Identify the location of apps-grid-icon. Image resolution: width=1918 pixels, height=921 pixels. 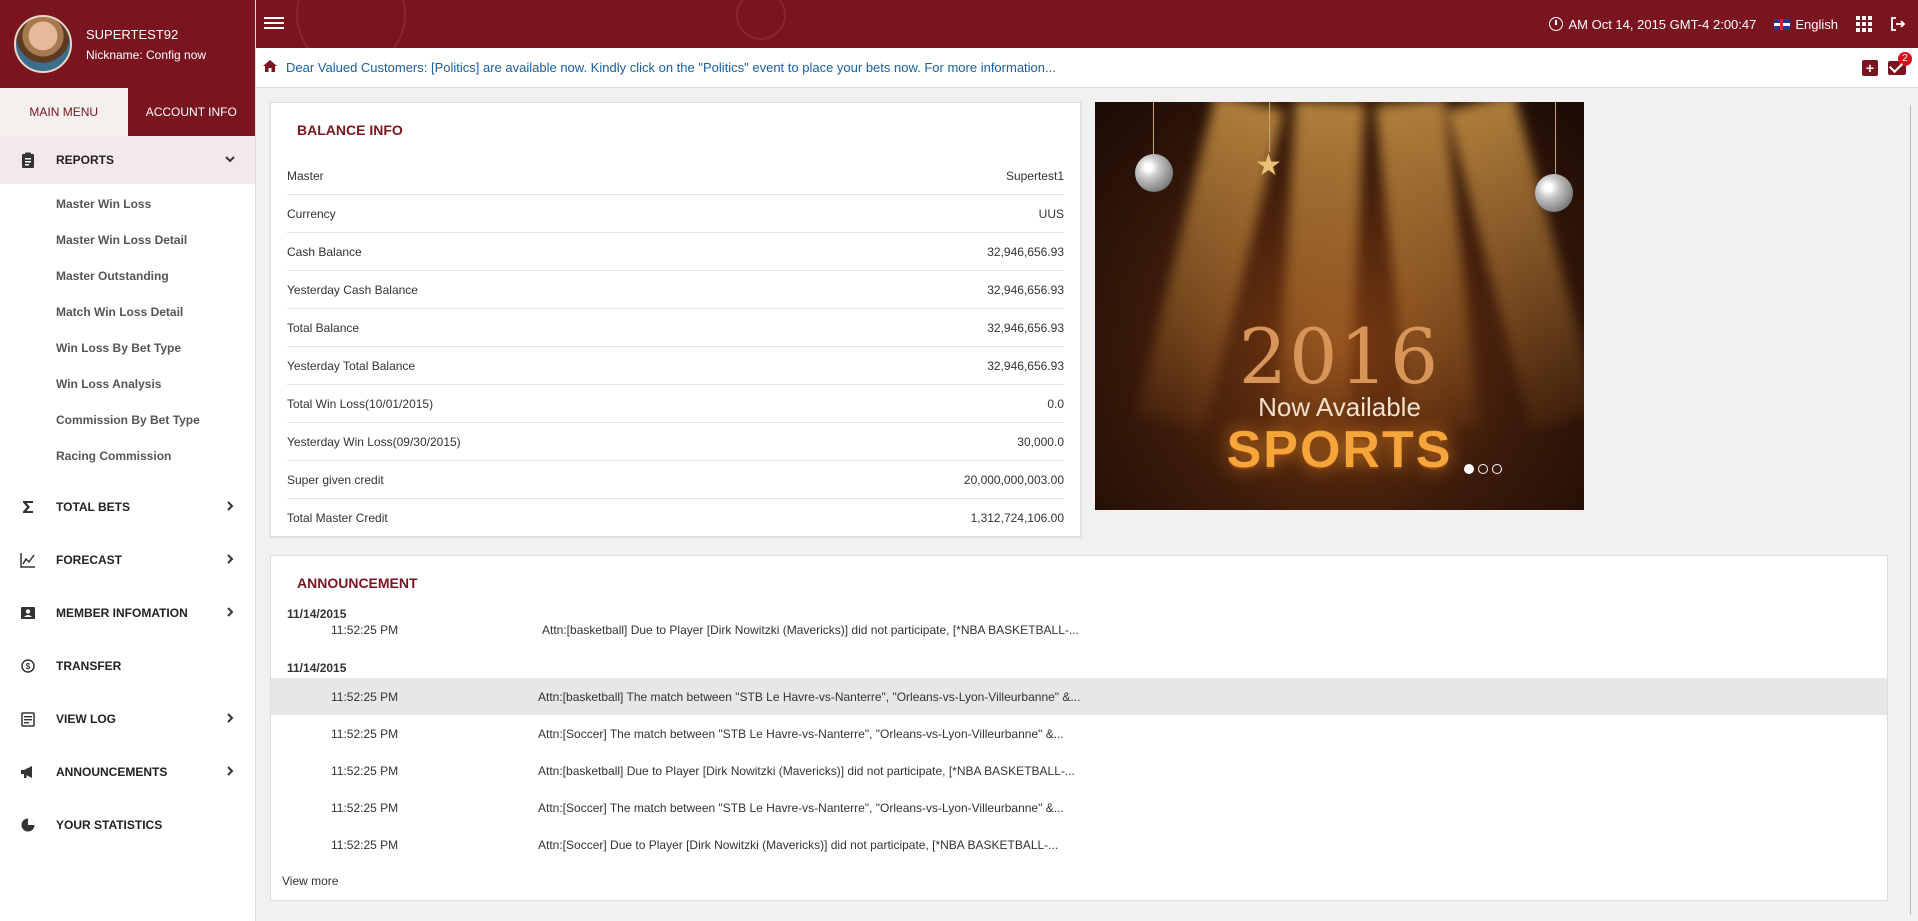
(1864, 24).